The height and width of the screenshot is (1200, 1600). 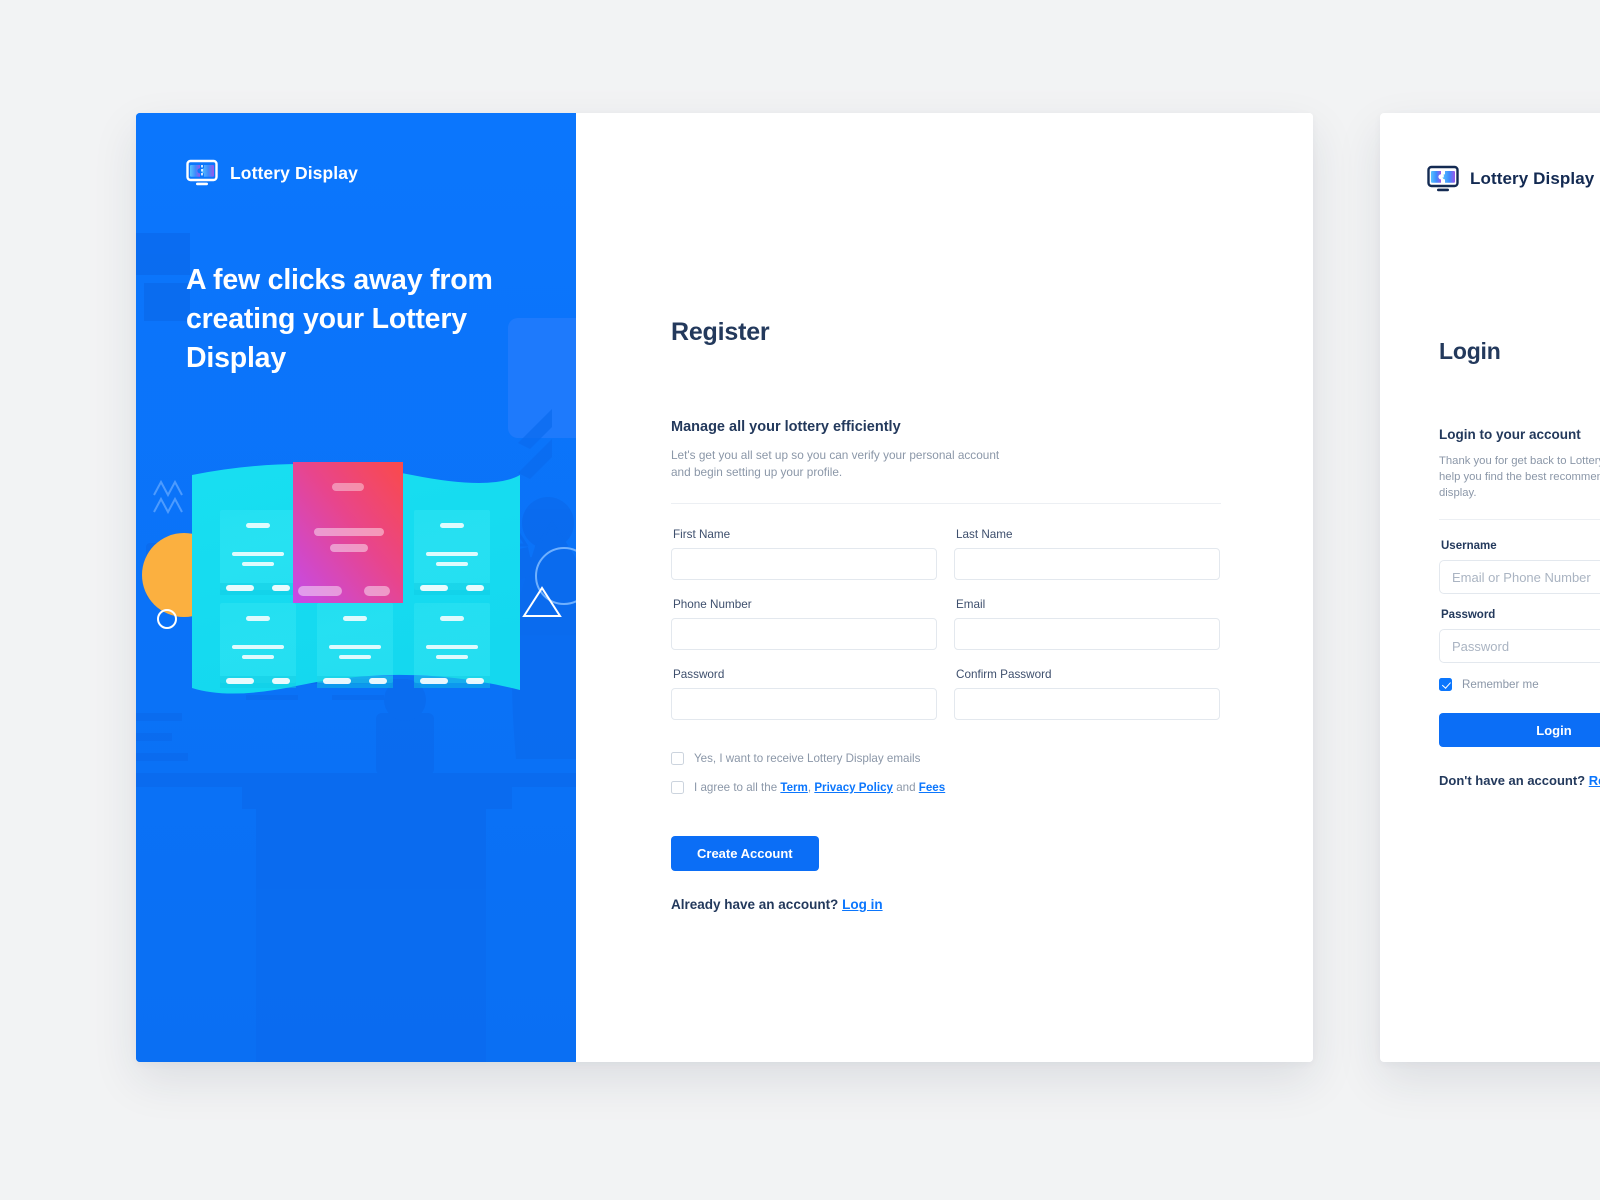 What do you see at coordinates (786, 427) in the screenshot?
I see `register-subtitle: Manage all your lottery efficiently` at bounding box center [786, 427].